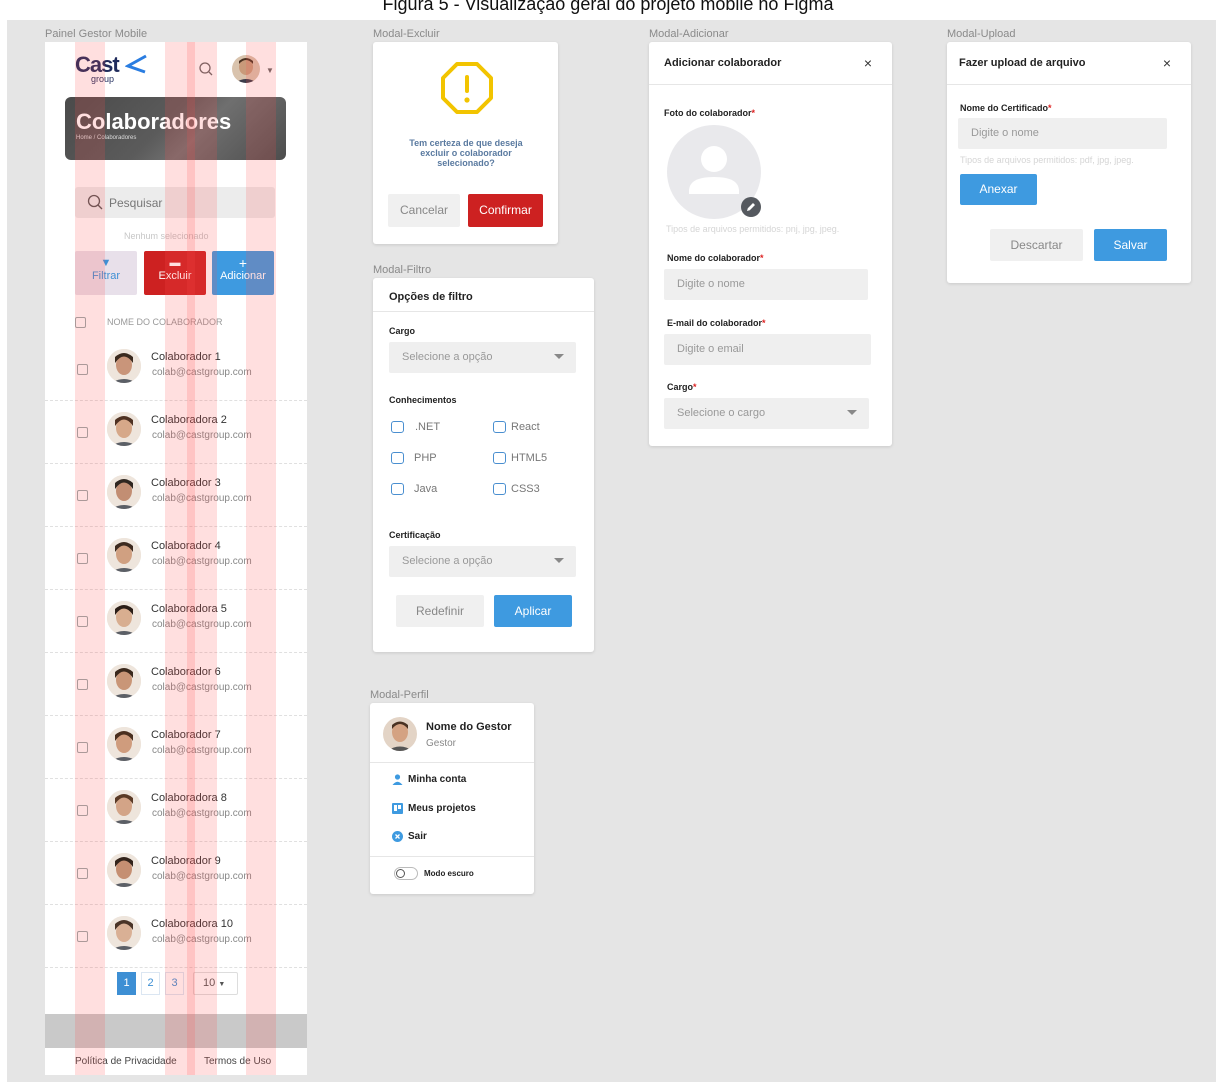 The height and width of the screenshot is (1082, 1216). What do you see at coordinates (440, 611) in the screenshot?
I see `reset-button: Redefinir` at bounding box center [440, 611].